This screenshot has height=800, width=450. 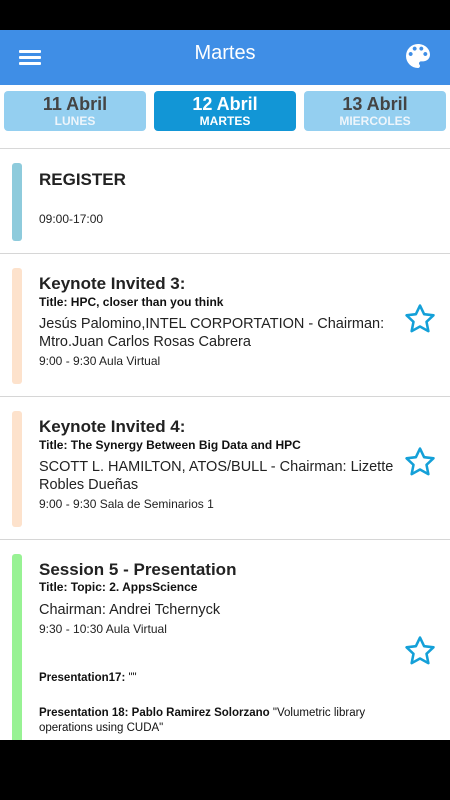 What do you see at coordinates (418, 56) in the screenshot?
I see `palette-icon` at bounding box center [418, 56].